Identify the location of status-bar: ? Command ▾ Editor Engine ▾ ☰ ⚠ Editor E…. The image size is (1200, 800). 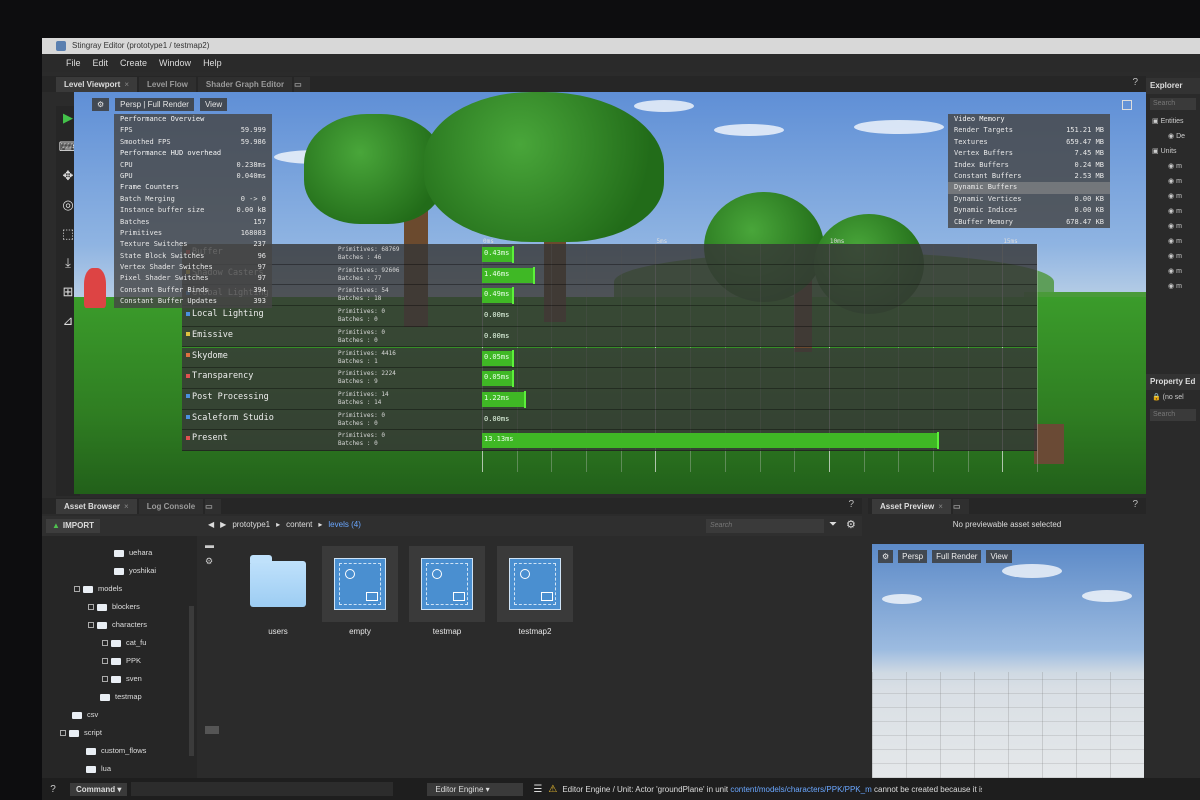
(621, 789).